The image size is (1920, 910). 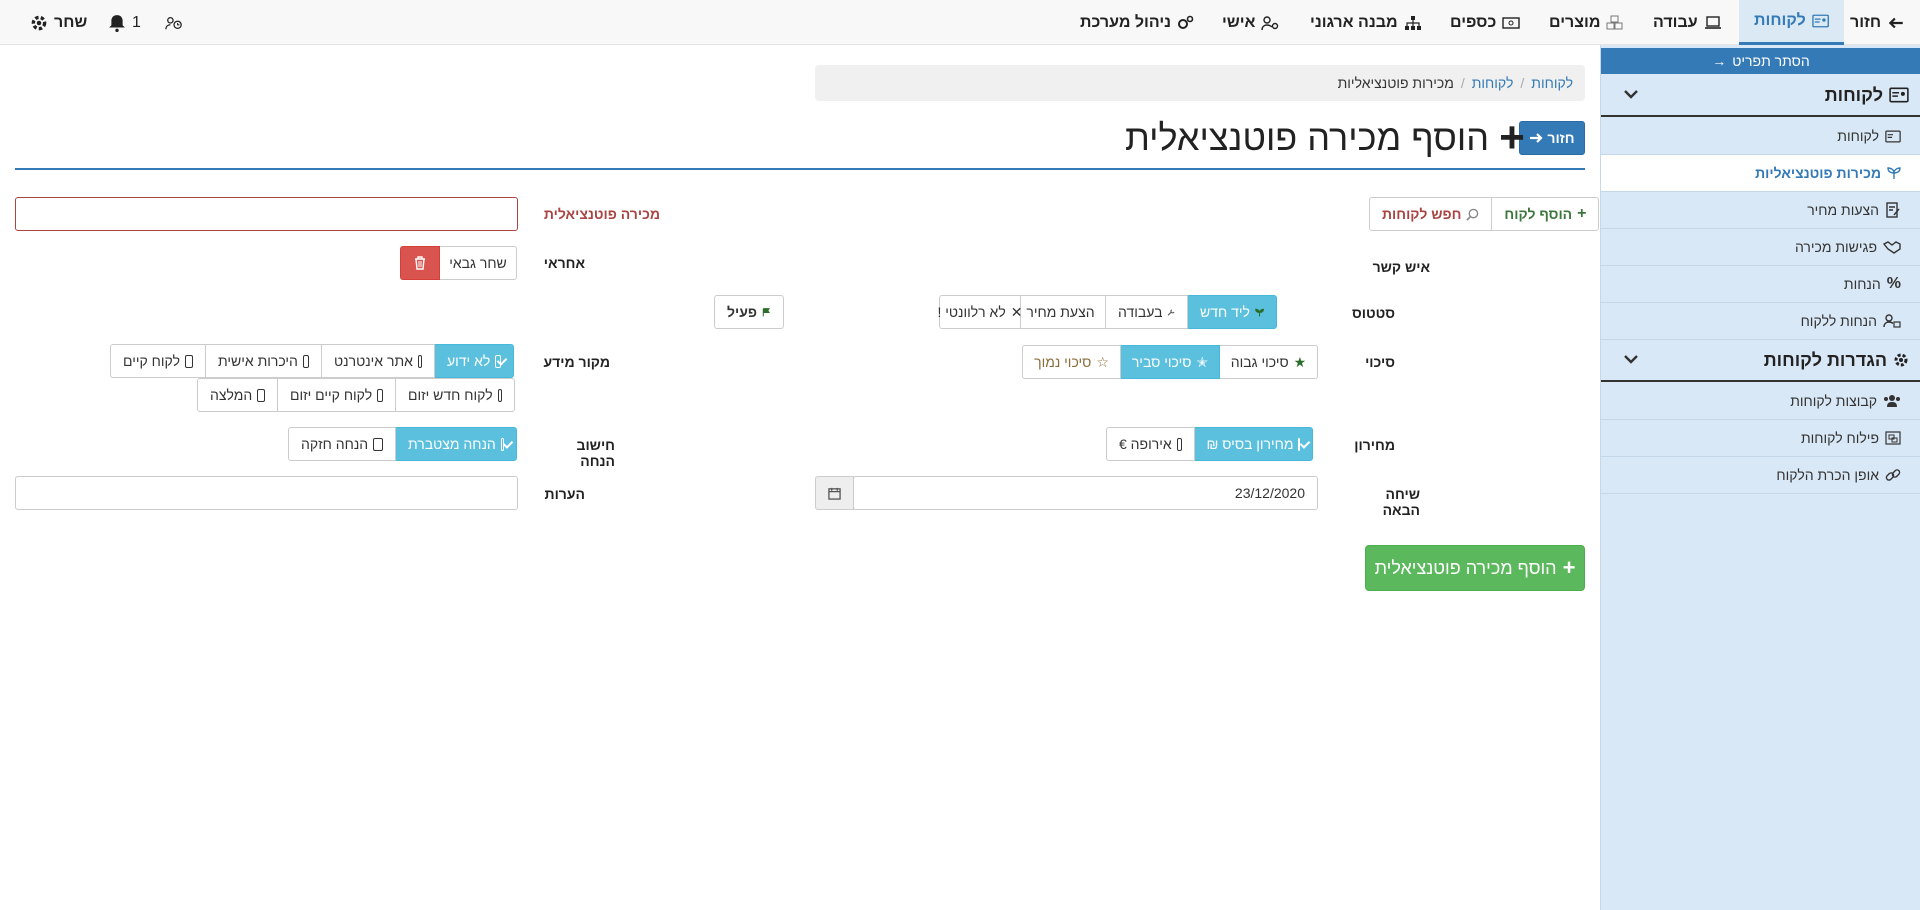 What do you see at coordinates (1877, 22) in the screenshot?
I see `nav-back: חזור` at bounding box center [1877, 22].